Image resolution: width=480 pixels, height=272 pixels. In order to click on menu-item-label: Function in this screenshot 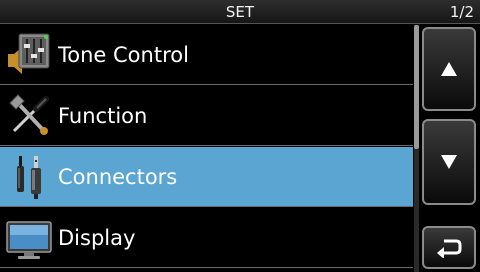, I will do `click(103, 116)`.